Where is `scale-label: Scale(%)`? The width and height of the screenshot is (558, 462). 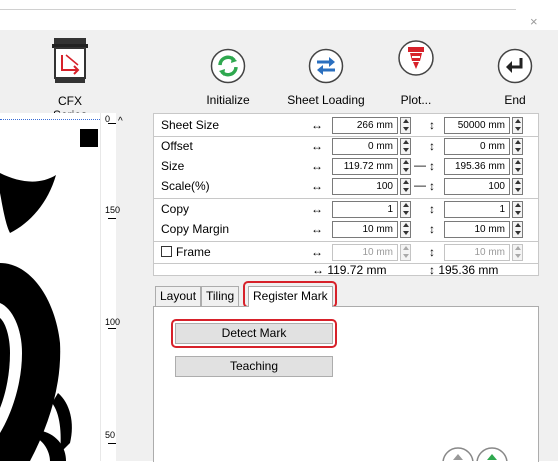 scale-label: Scale(%) is located at coordinates (185, 186).